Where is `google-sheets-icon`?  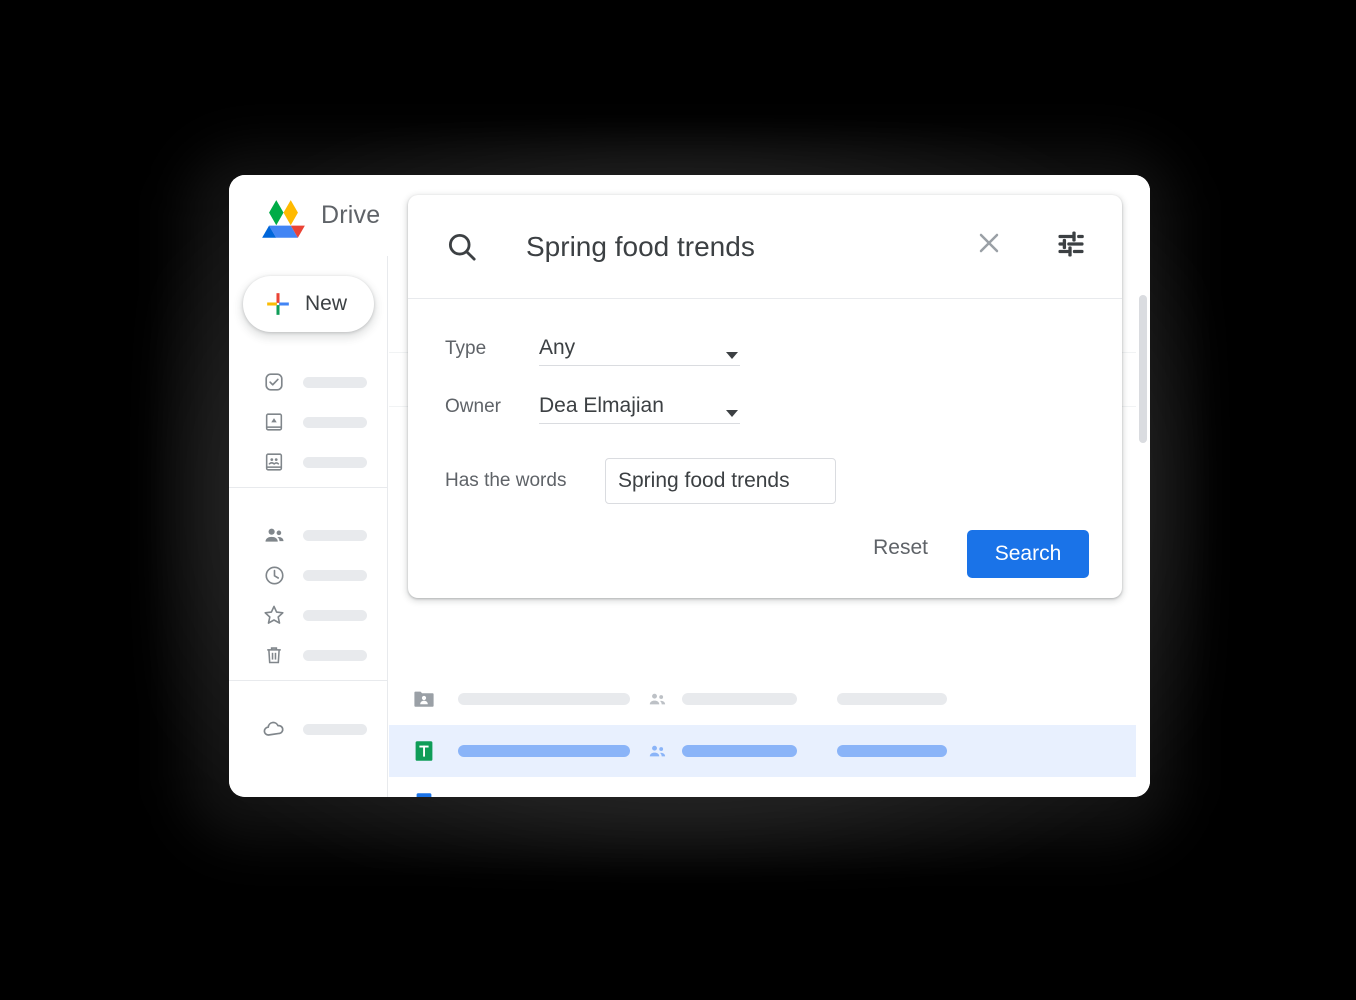 google-sheets-icon is located at coordinates (424, 751).